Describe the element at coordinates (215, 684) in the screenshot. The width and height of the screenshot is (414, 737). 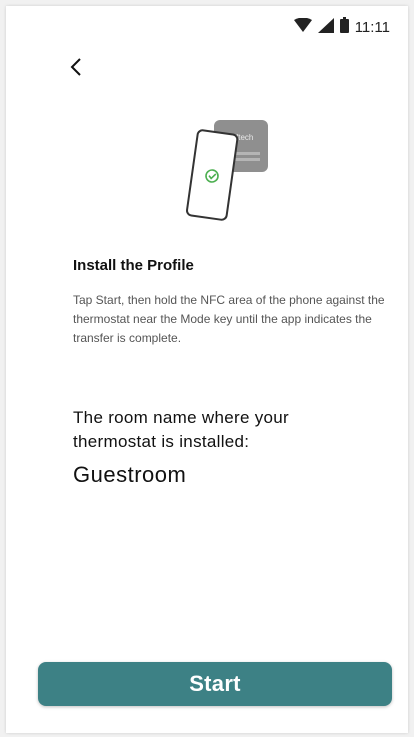
I see `start-button: Start` at that location.